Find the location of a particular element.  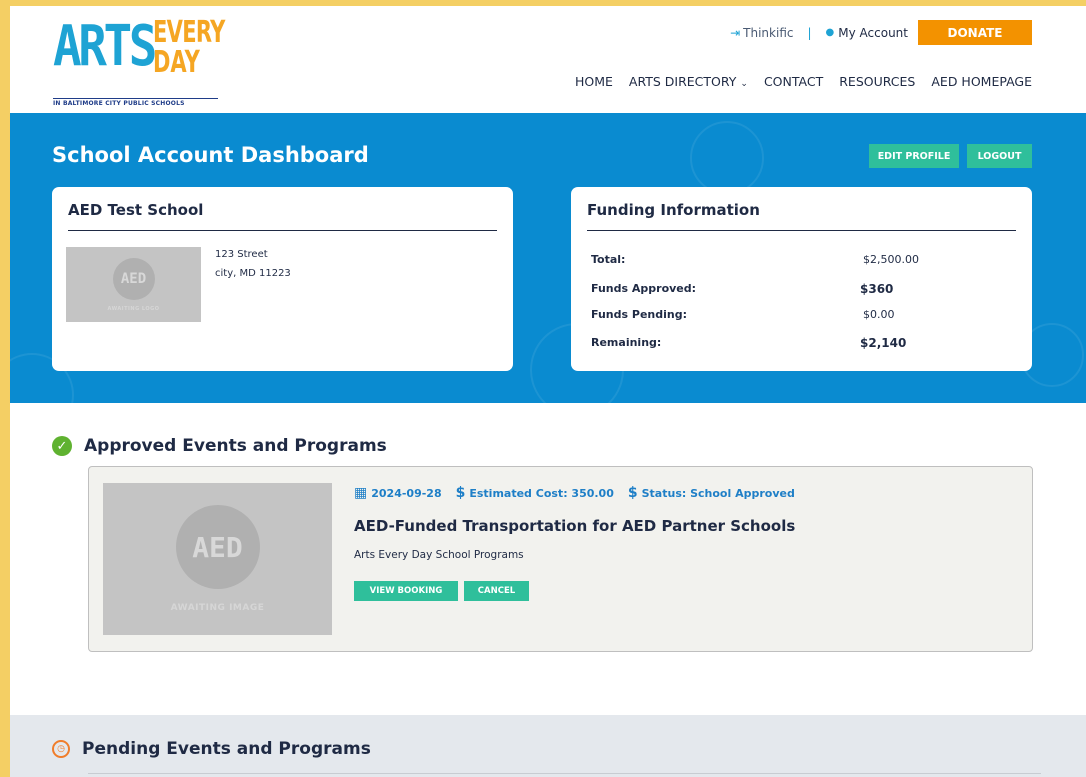

doodle-shape is located at coordinates (727, 158).